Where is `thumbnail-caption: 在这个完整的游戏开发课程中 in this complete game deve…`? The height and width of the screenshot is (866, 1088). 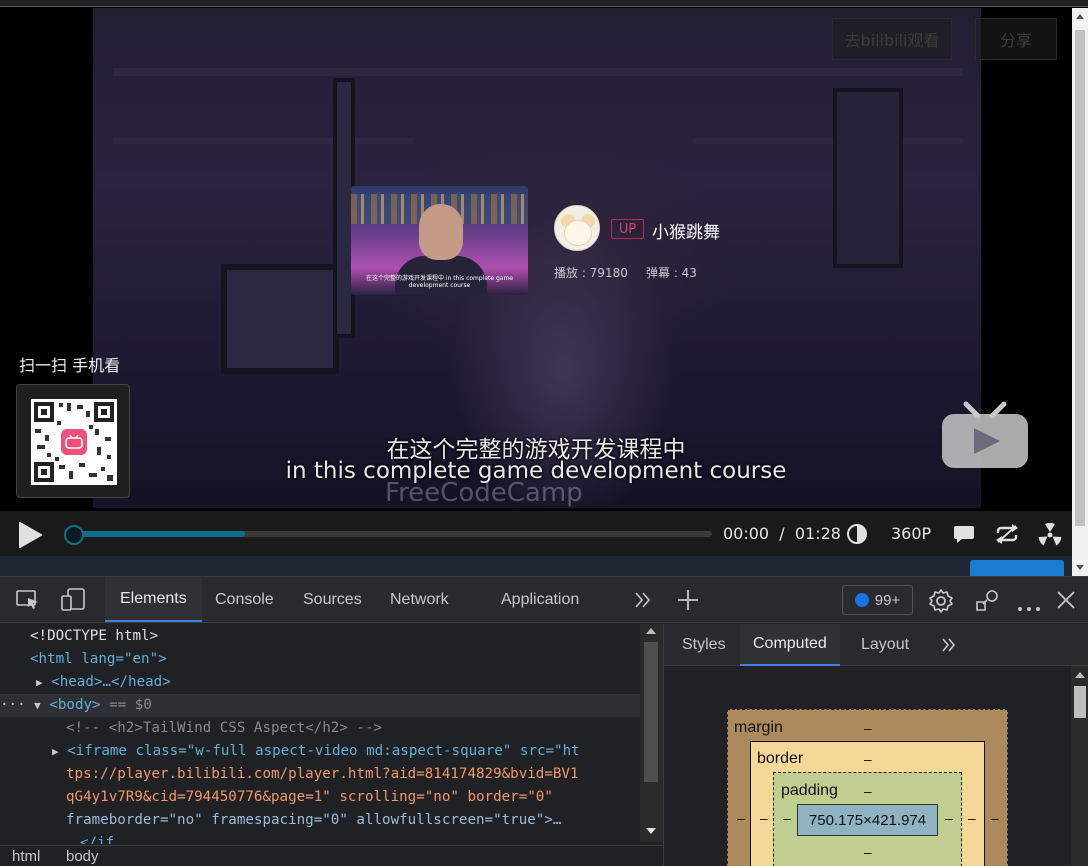
thumbnail-caption: 在这个完整的游戏开发课程中 in this complete game deve… is located at coordinates (439, 282).